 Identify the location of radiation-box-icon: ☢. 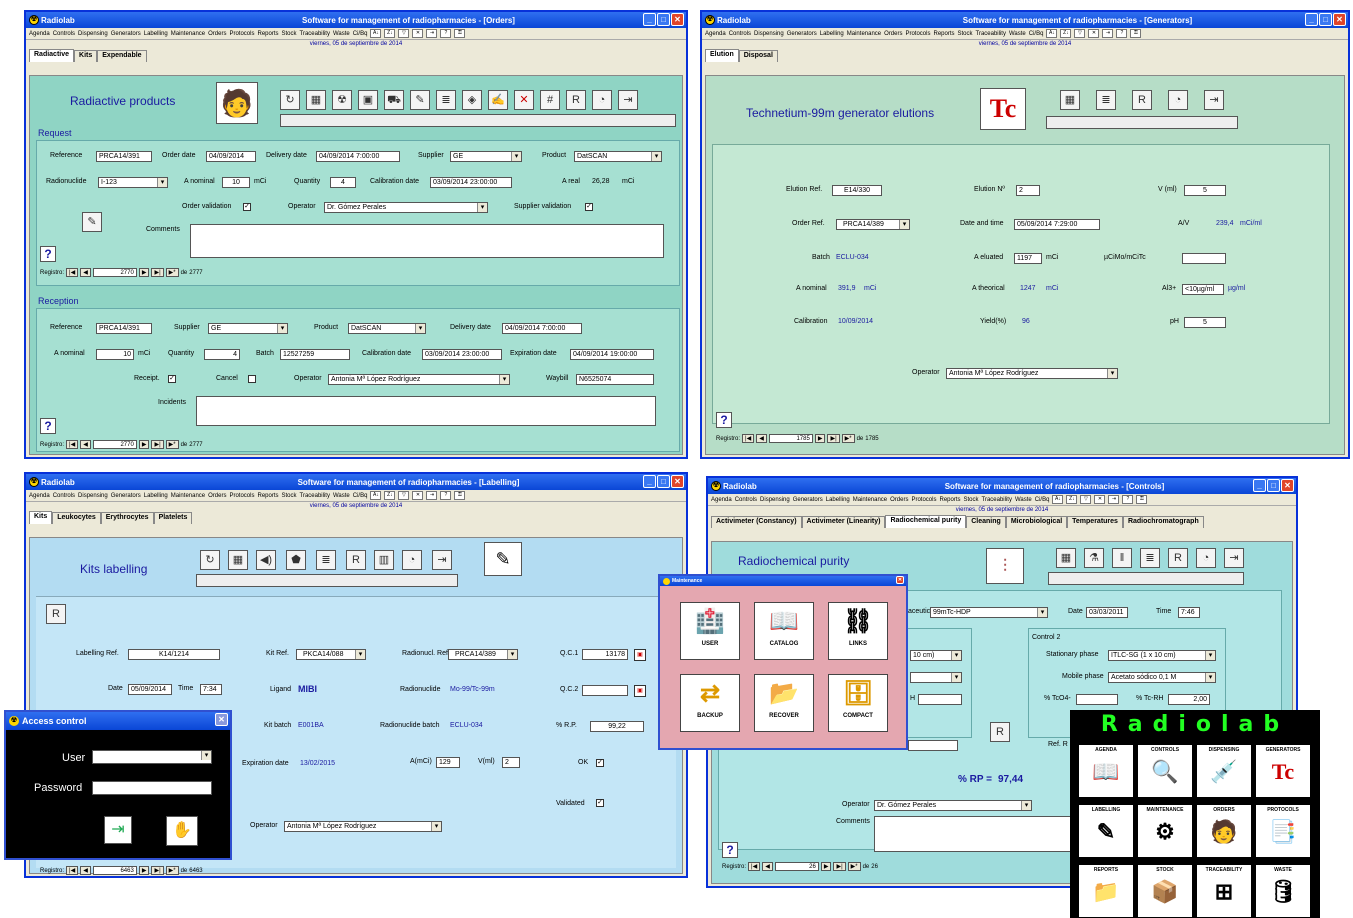
(342, 100).